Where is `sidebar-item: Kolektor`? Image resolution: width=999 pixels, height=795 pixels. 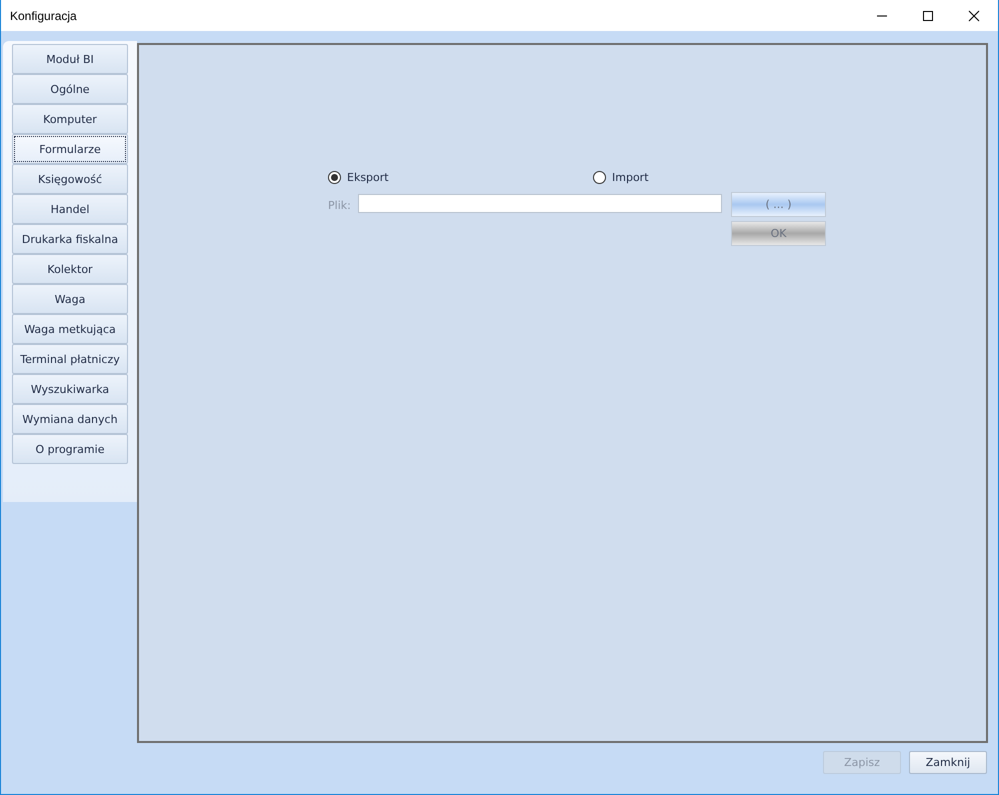
sidebar-item: Kolektor is located at coordinates (70, 269).